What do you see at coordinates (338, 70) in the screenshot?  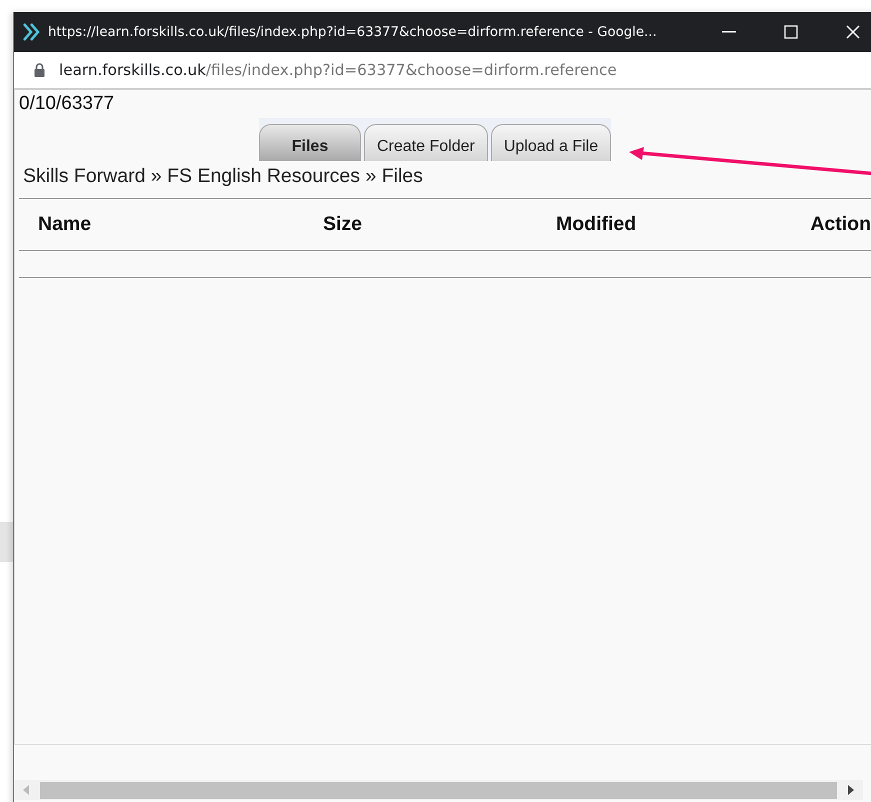 I see `url-text: learn.forskills.co.uk/files/index.php?id=63377&choose=dirform.reference` at bounding box center [338, 70].